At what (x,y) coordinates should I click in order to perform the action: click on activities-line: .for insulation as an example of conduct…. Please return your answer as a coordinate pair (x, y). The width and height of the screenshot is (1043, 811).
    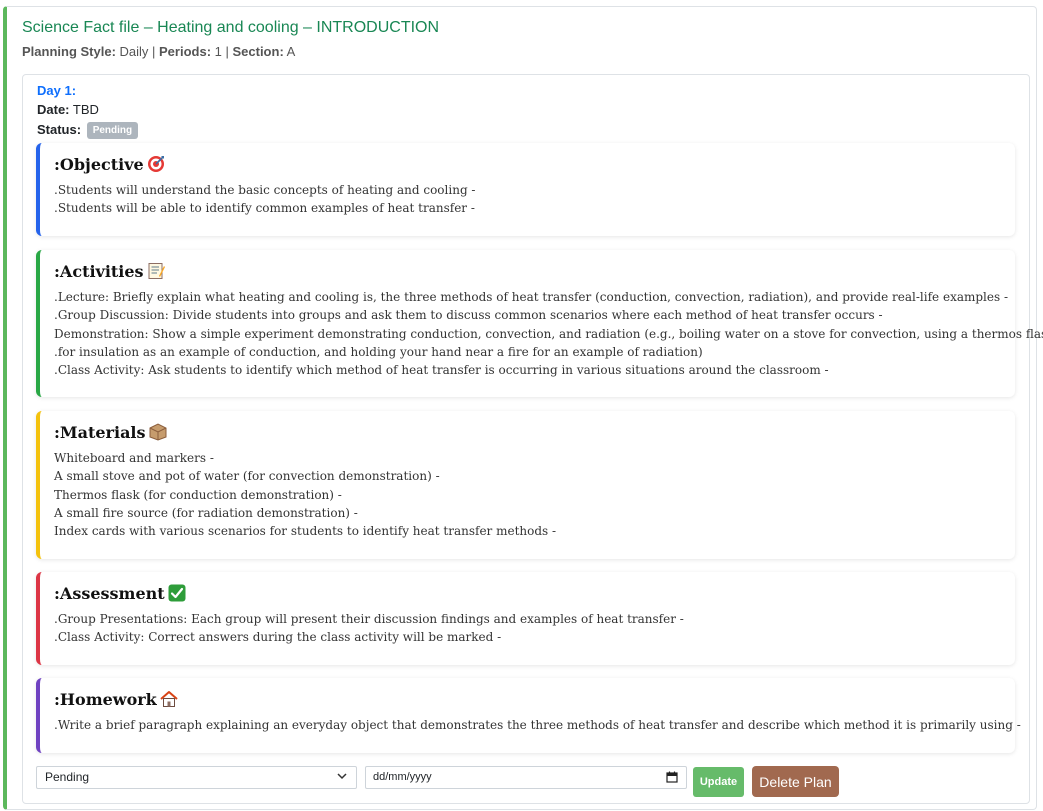
    Looking at the image, I should click on (378, 351).